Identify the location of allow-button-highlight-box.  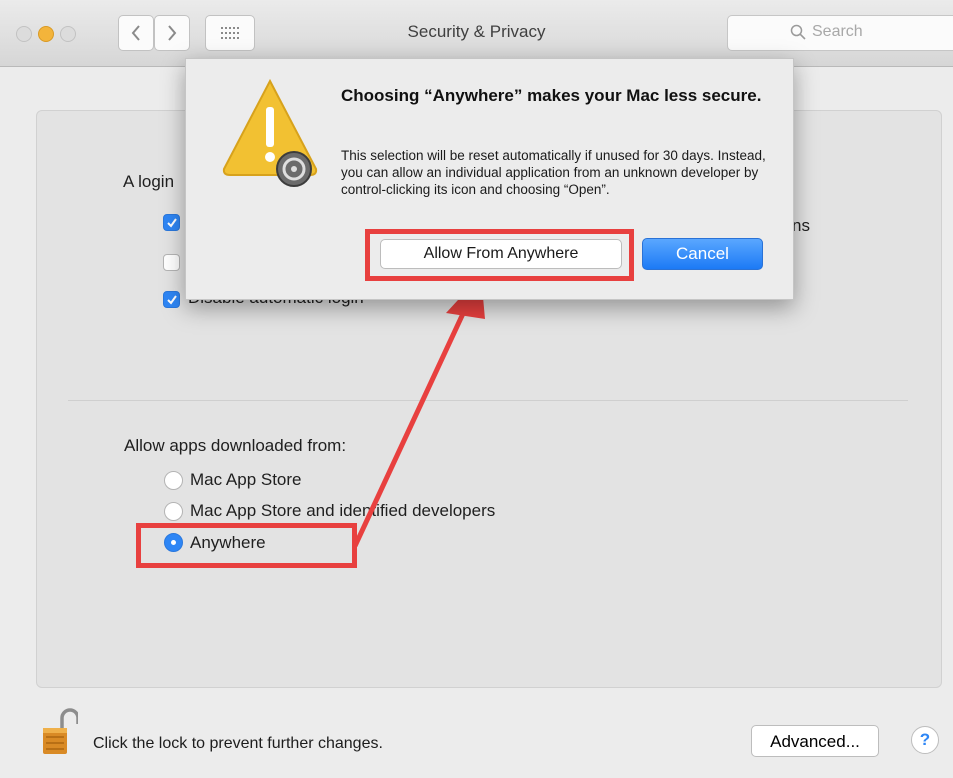
(499, 255).